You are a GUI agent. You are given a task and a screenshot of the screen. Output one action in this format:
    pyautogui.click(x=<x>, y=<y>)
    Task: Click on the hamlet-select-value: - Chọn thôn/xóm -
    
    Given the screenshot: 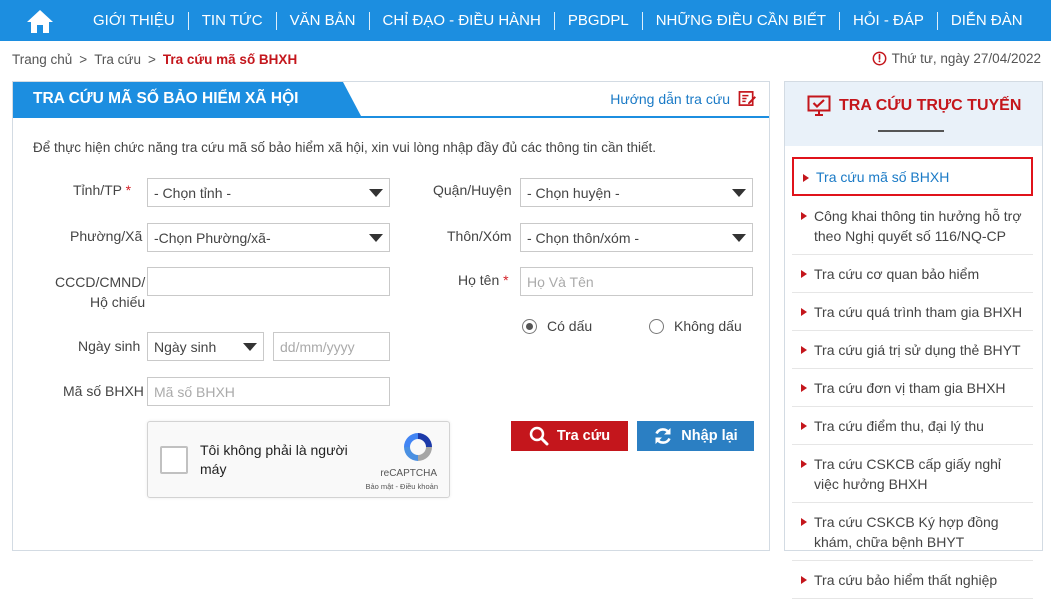 What is the action you would take?
    pyautogui.click(x=583, y=237)
    